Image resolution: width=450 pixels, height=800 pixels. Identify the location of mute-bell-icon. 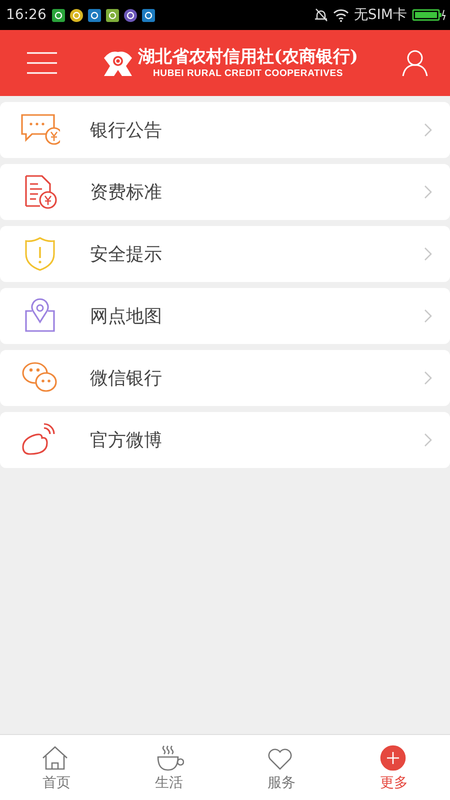
(321, 15).